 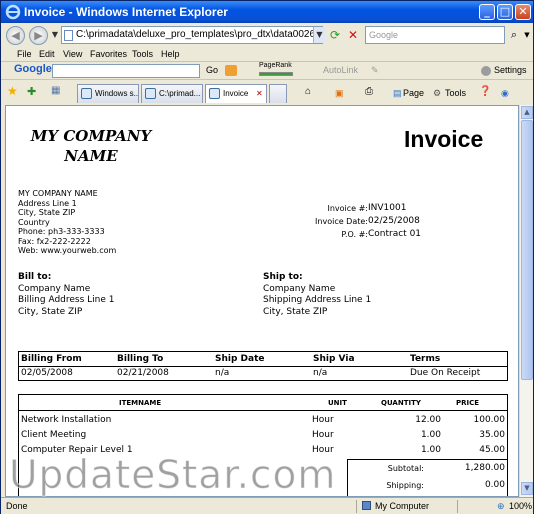 I want to click on company-line: Phone: ph3-333-3333, so click(x=61, y=231).